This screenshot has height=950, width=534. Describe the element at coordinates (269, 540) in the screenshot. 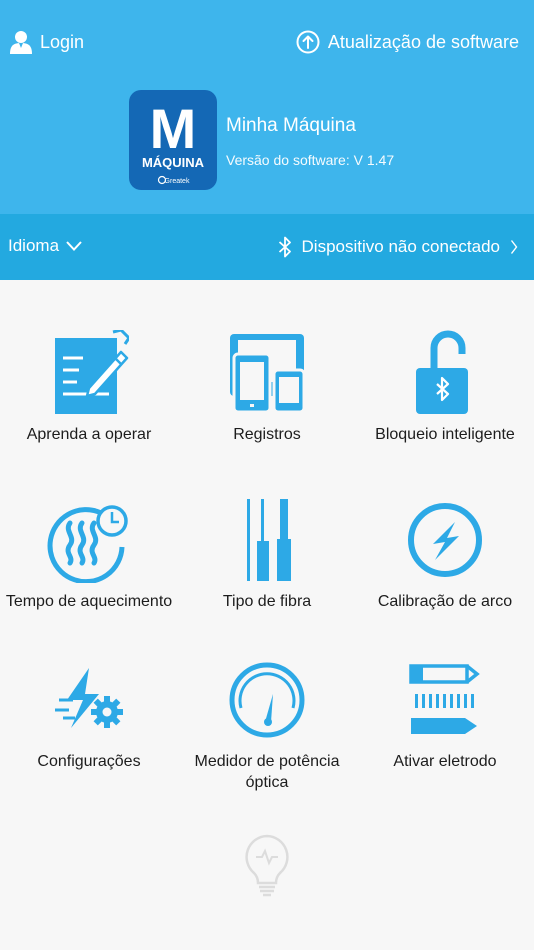

I see `fiber-type-icon` at that location.